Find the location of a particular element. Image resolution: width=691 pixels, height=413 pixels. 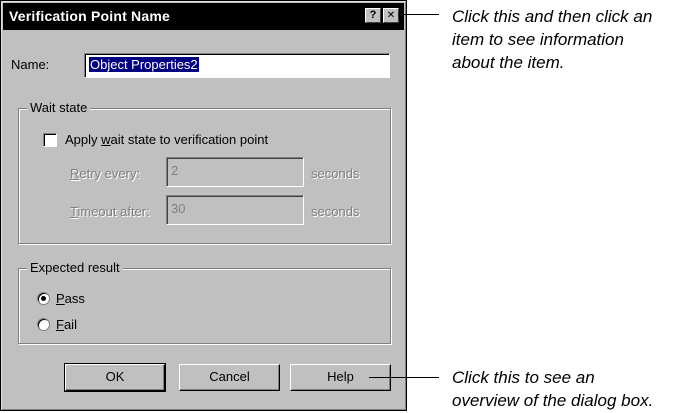

name-field-value: Object Properties2 is located at coordinates (144, 64).